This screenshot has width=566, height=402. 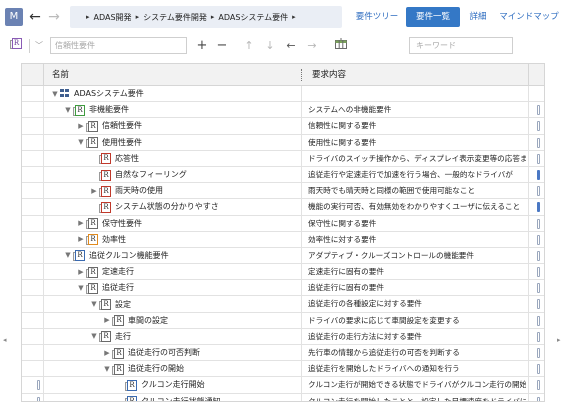 I want to click on breadcrumb-item-3: ▸ ADASシステム要件 ▸, so click(x=253, y=17).